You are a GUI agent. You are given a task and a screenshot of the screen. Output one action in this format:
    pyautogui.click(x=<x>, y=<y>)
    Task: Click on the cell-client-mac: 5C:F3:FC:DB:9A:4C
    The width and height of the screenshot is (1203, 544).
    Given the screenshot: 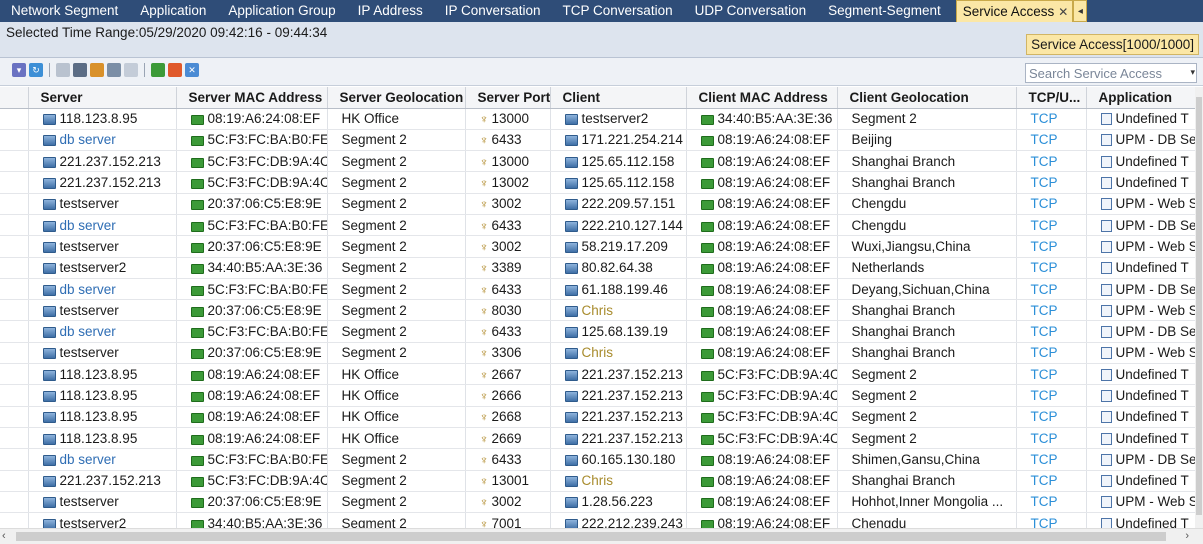 What is the action you would take?
    pyautogui.click(x=762, y=417)
    